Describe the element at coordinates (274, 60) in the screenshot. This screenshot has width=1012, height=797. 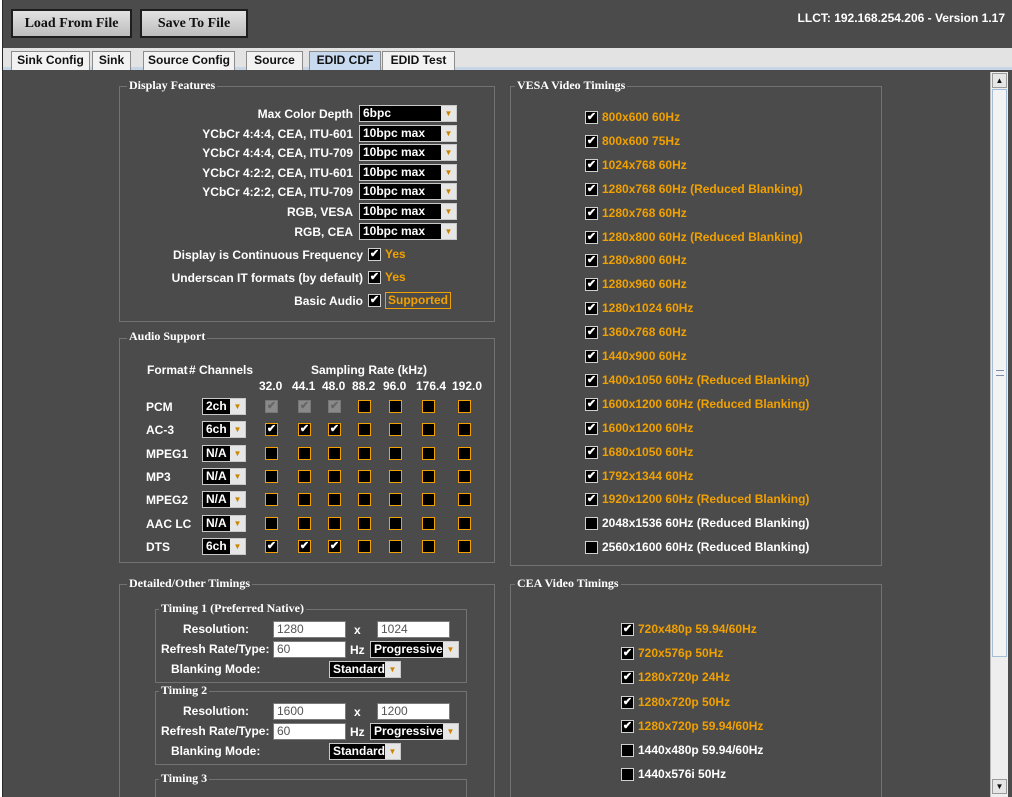
I see `tab-source: Source` at that location.